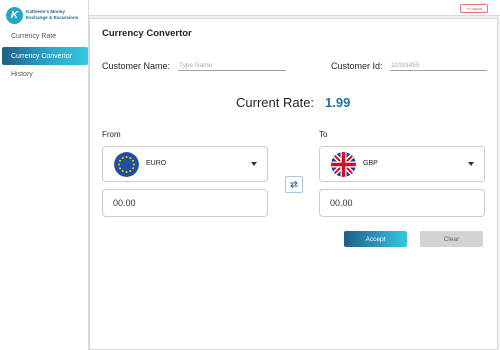 The width and height of the screenshot is (500, 350). What do you see at coordinates (14, 15) in the screenshot?
I see `brand-mark-icon: K` at bounding box center [14, 15].